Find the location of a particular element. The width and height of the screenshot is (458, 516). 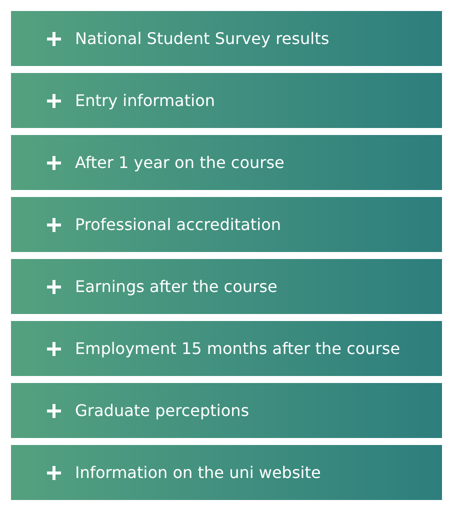

accordion-header: Graduate perceptions is located at coordinates (226, 410).